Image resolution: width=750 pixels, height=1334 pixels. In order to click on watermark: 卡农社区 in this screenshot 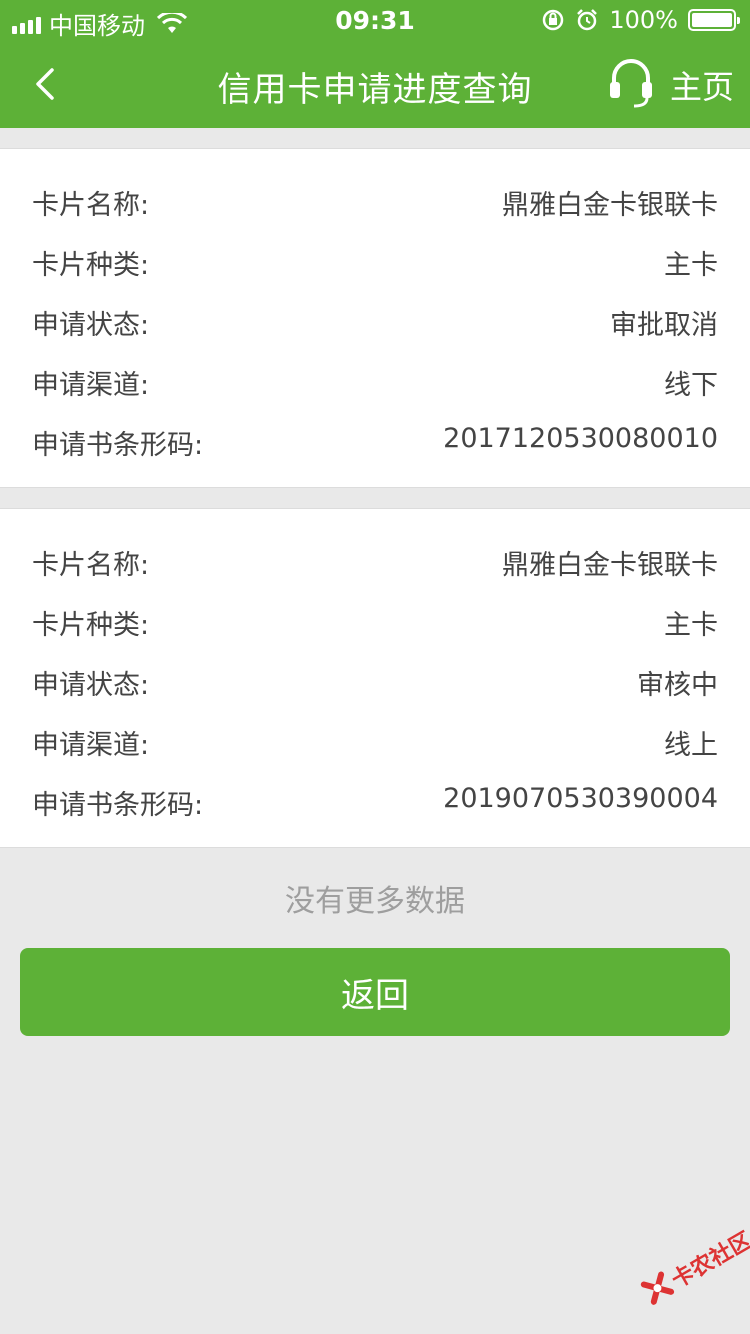, I will do `click(692, 1274)`.